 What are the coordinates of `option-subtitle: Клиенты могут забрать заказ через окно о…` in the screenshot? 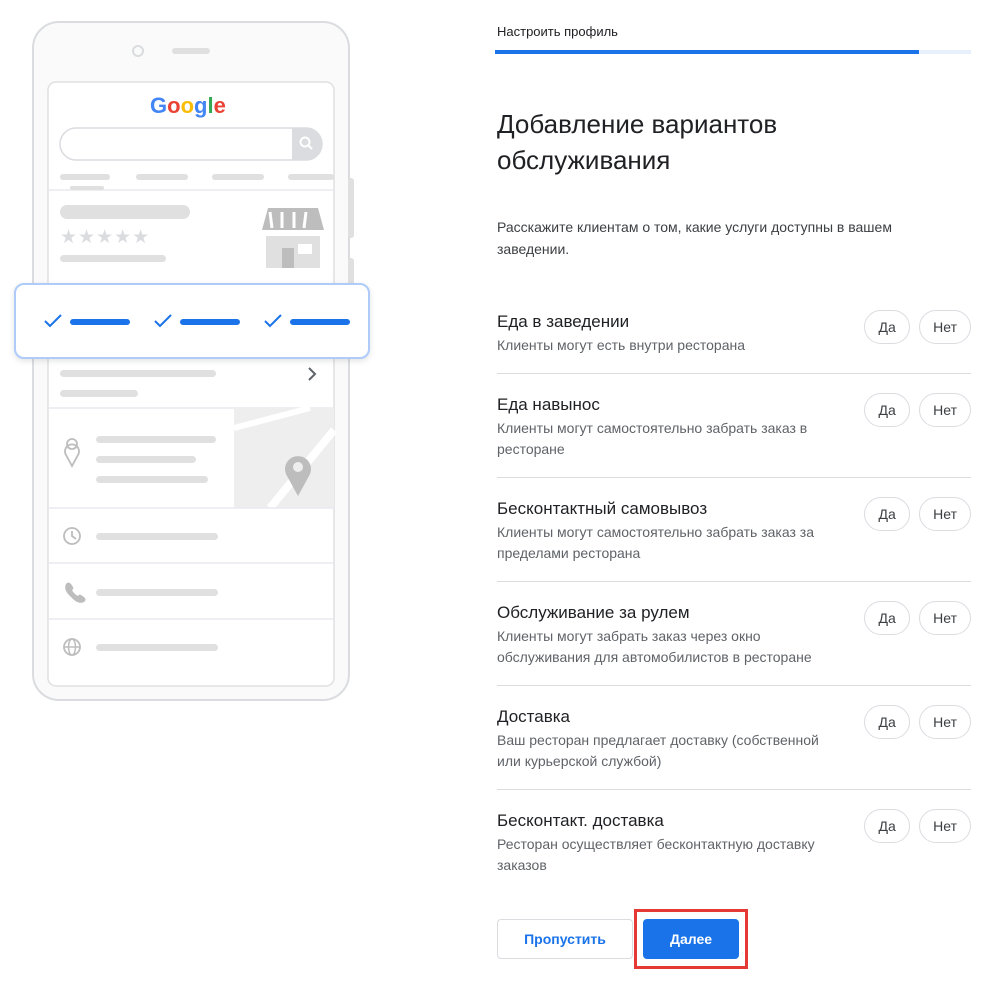 It's located at (654, 646).